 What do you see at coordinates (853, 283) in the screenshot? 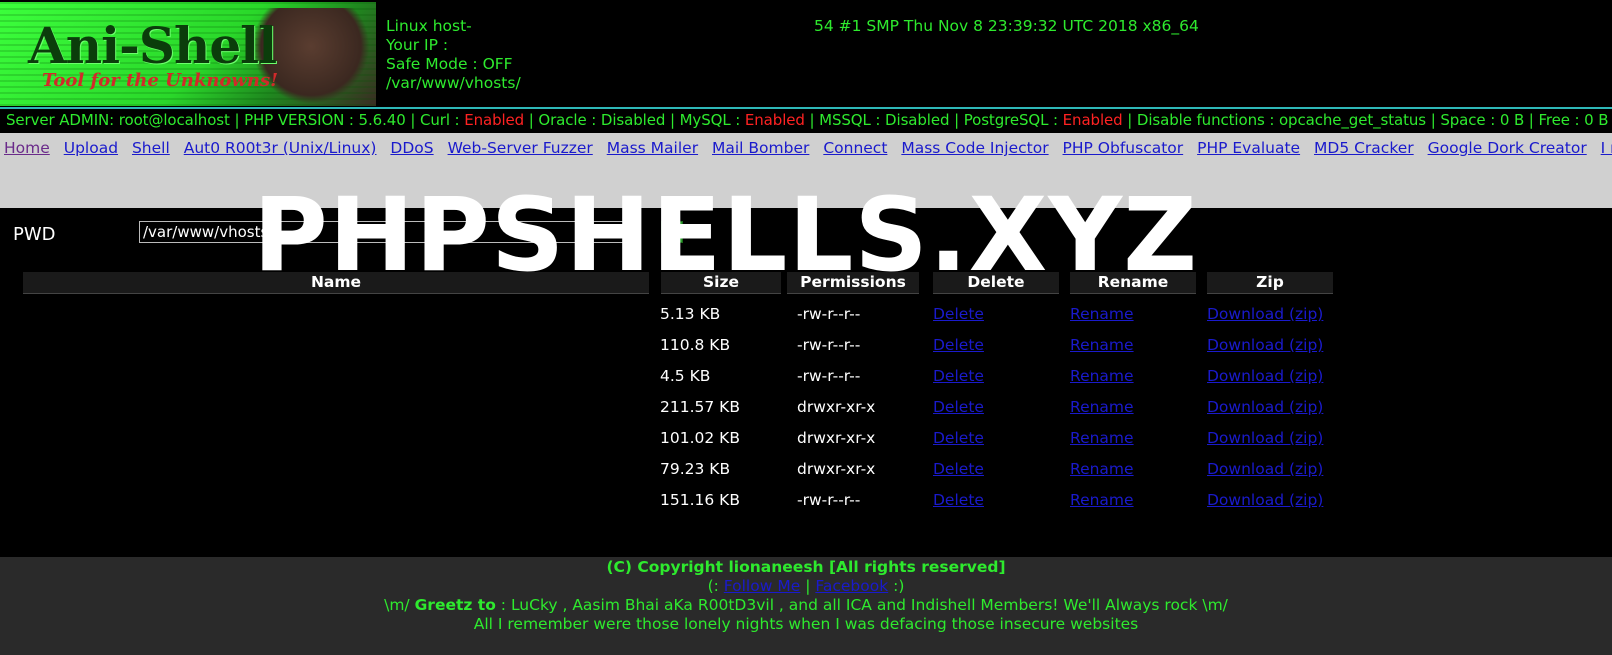
I see `col-permissions: Permissions` at bounding box center [853, 283].